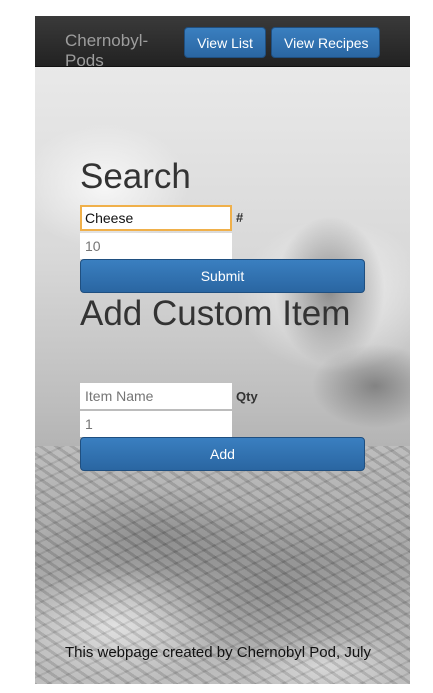 This screenshot has height=693, width=433. What do you see at coordinates (215, 313) in the screenshot?
I see `add-custom-item-heading: Add Custom Item` at bounding box center [215, 313].